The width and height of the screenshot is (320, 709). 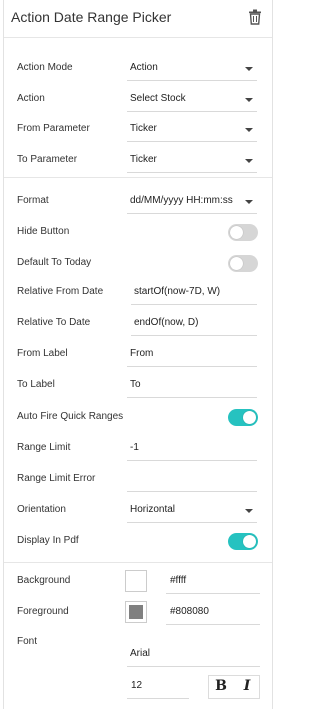 I want to click on font-family-value: Arial, so click(x=140, y=653).